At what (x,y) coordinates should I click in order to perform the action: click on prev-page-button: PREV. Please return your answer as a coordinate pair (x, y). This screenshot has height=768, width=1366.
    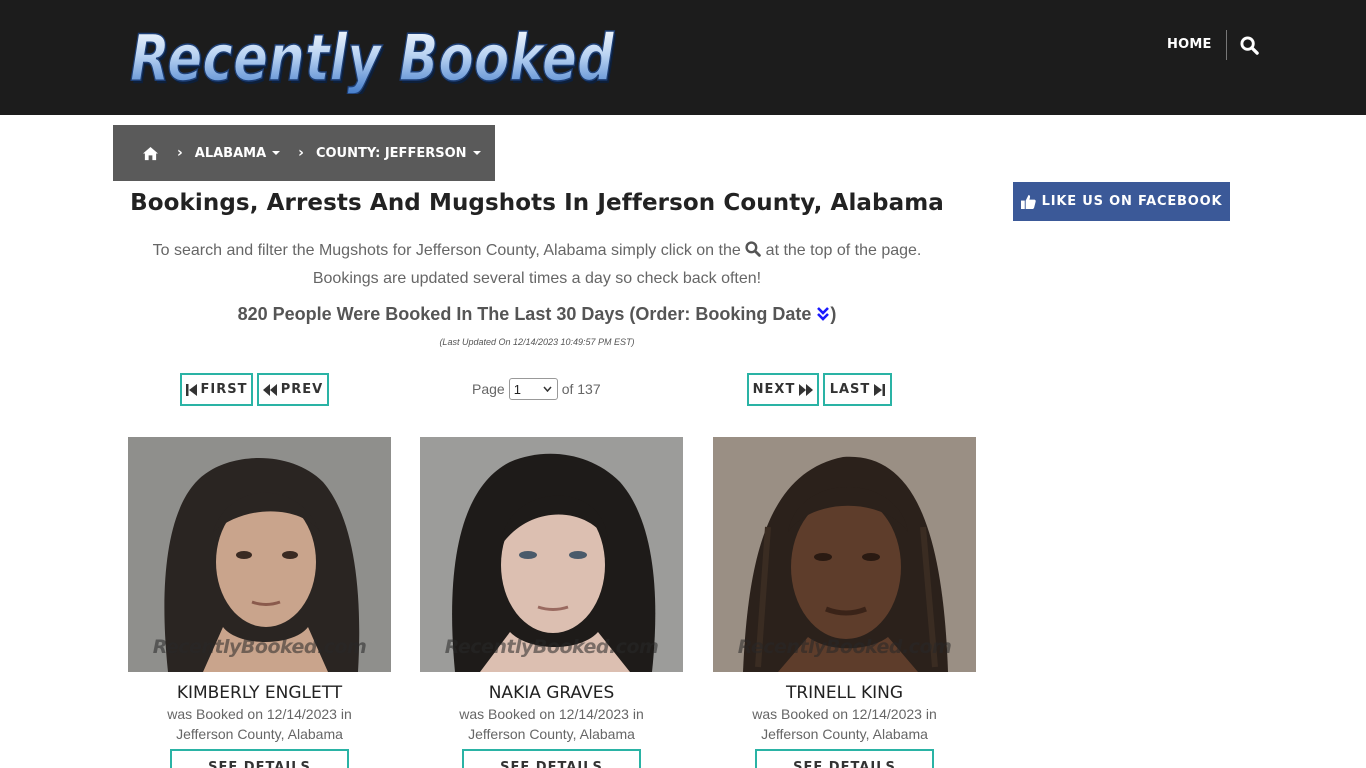
    Looking at the image, I should click on (293, 389).